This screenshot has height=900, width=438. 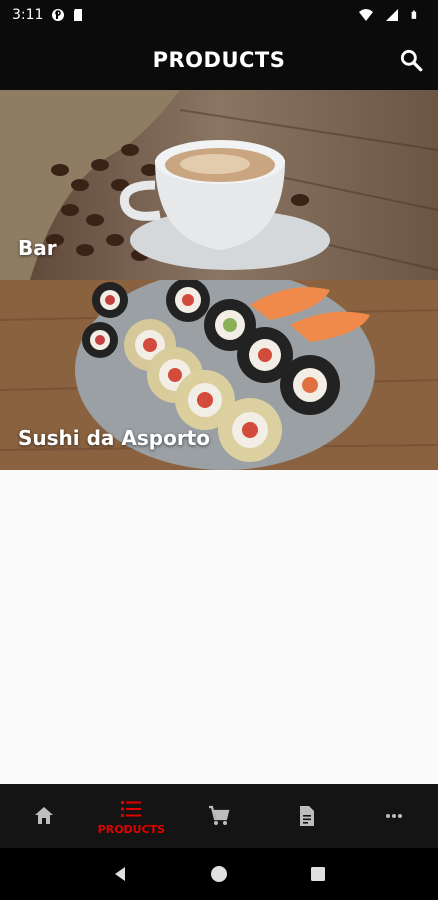 What do you see at coordinates (131, 808) in the screenshot?
I see `list-icon` at bounding box center [131, 808].